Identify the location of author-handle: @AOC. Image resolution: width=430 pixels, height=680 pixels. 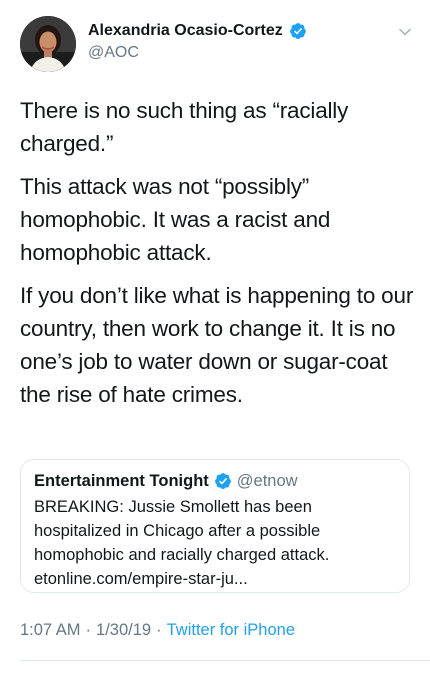
(197, 53).